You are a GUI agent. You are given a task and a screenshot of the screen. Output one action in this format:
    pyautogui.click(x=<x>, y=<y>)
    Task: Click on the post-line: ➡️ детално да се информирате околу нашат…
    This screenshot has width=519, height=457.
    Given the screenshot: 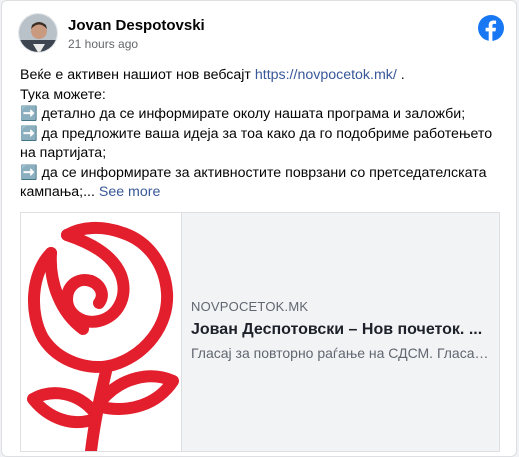 What is the action you would take?
    pyautogui.click(x=243, y=114)
    